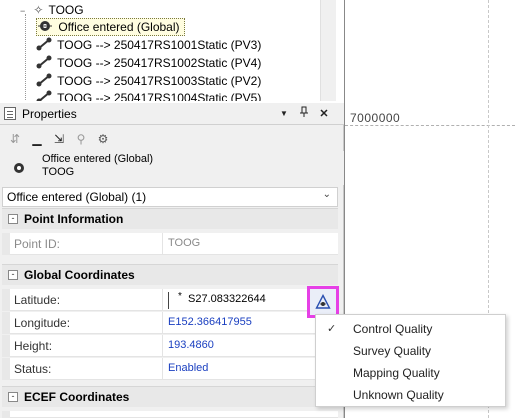  What do you see at coordinates (33, 369) in the screenshot?
I see `property-name: Status:` at bounding box center [33, 369].